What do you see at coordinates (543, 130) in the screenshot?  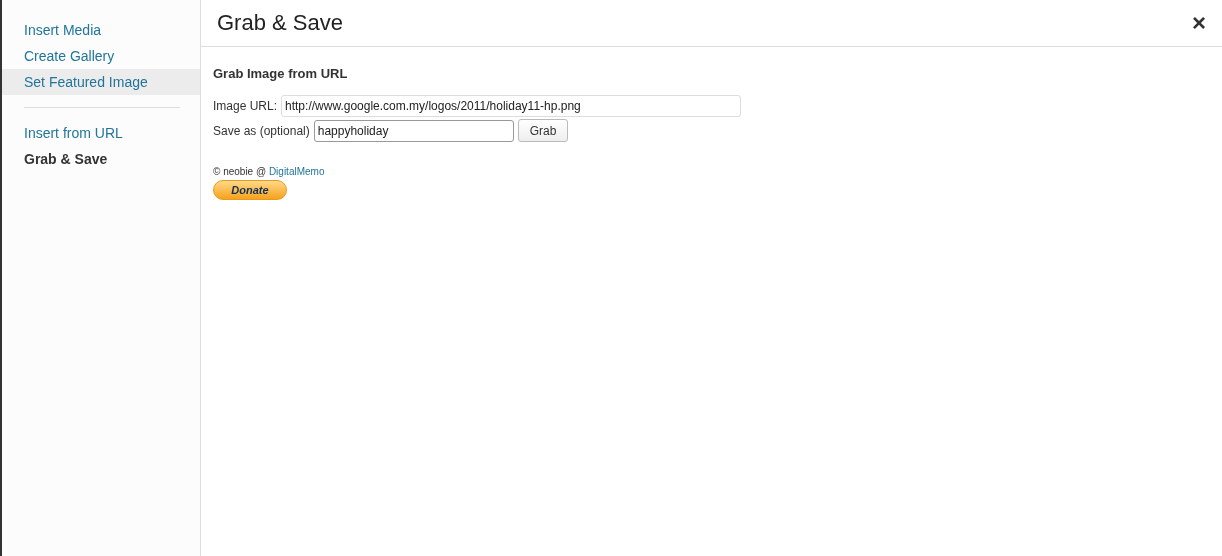 I see `grab-button: Grab` at bounding box center [543, 130].